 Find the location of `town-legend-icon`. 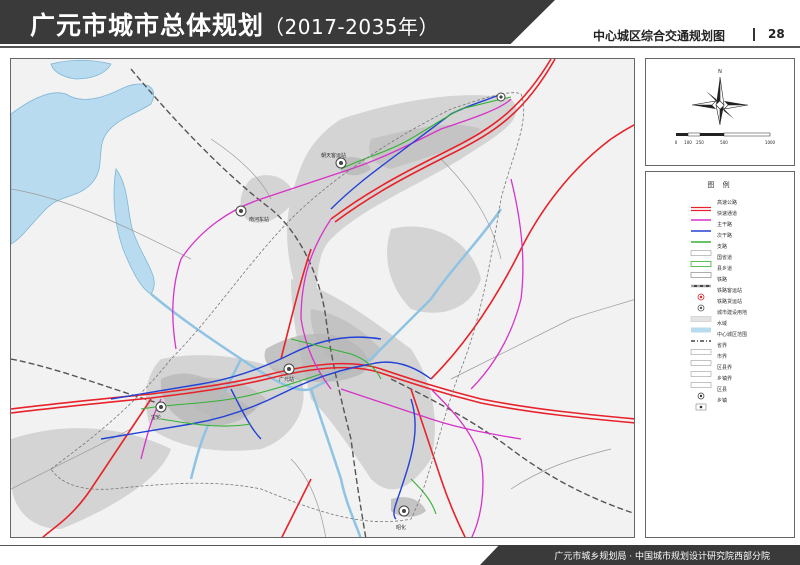

town-legend-icon is located at coordinates (701, 403).